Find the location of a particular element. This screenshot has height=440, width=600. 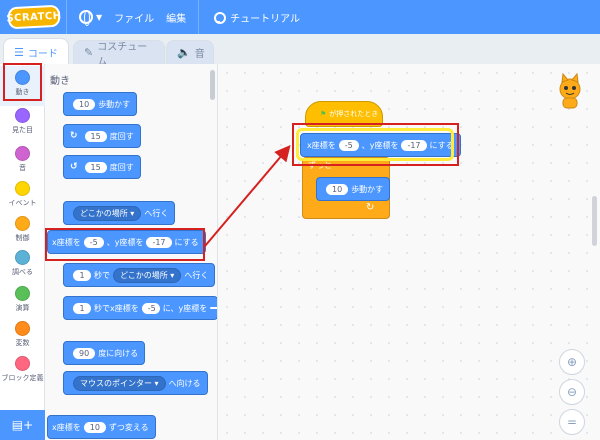

sprite-cat-icon is located at coordinates (570, 90).